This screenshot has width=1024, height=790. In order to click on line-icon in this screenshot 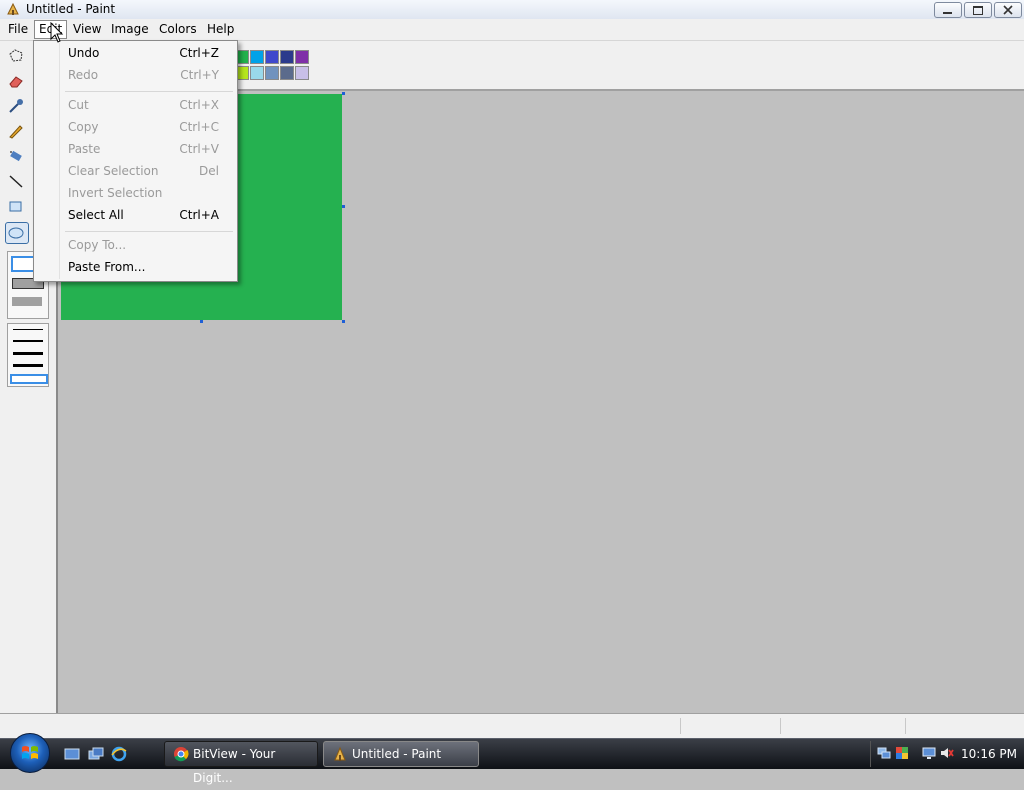, I will do `click(16, 181)`.